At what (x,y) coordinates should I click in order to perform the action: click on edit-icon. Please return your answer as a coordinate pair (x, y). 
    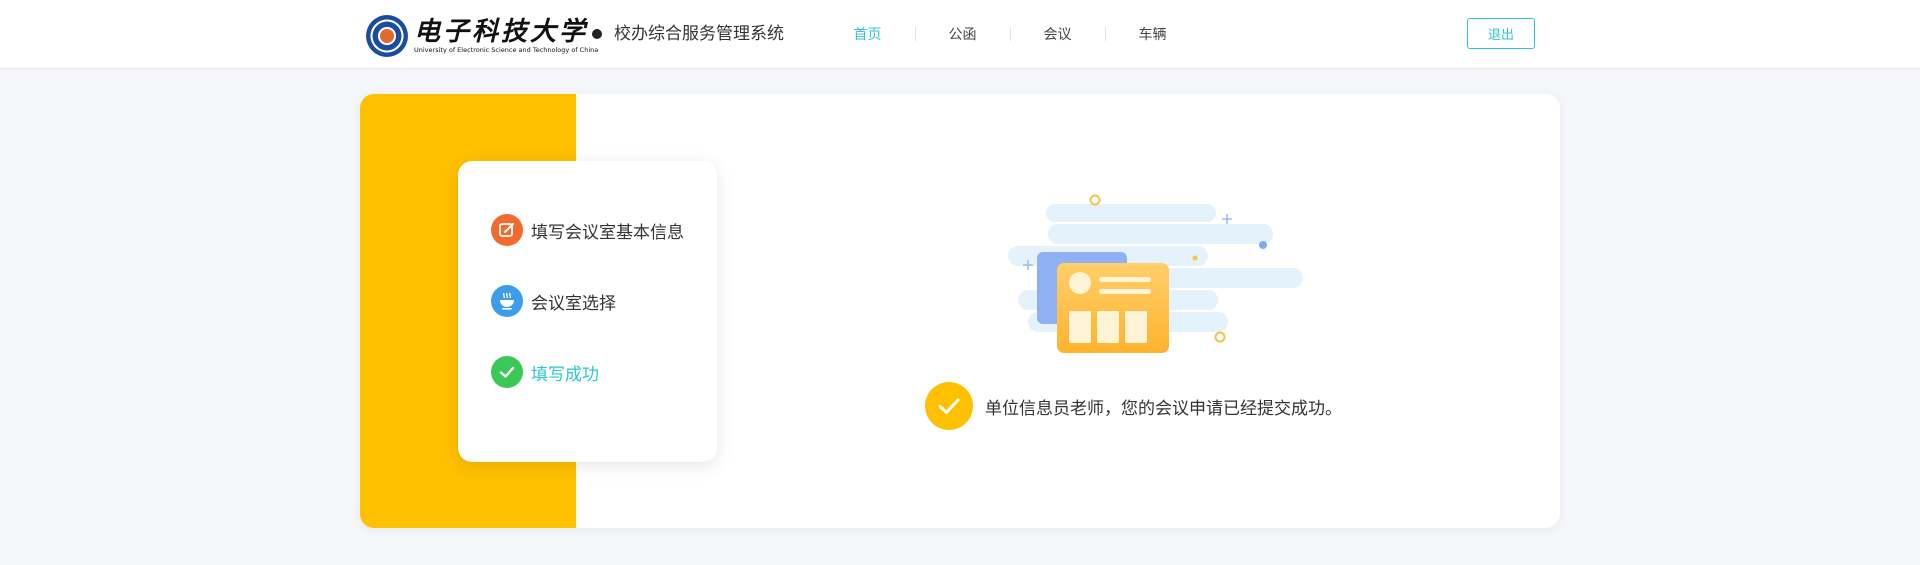
    Looking at the image, I should click on (507, 230).